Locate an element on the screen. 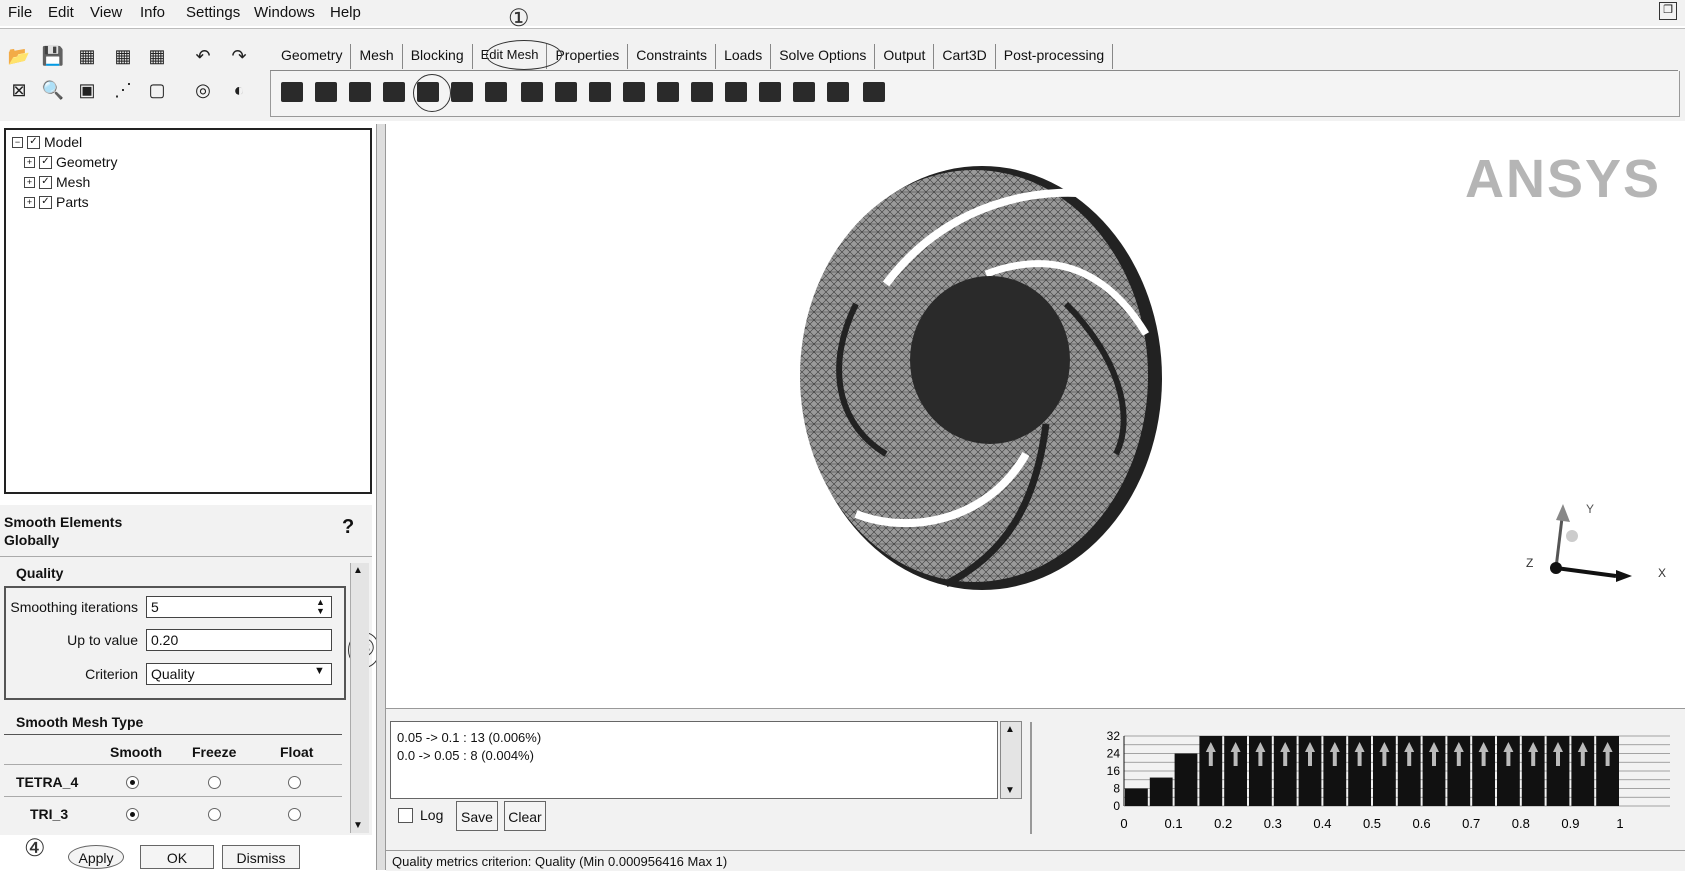 The height and width of the screenshot is (871, 1685). tree-item-geometry: + ✓ Geometry is located at coordinates (70, 162).